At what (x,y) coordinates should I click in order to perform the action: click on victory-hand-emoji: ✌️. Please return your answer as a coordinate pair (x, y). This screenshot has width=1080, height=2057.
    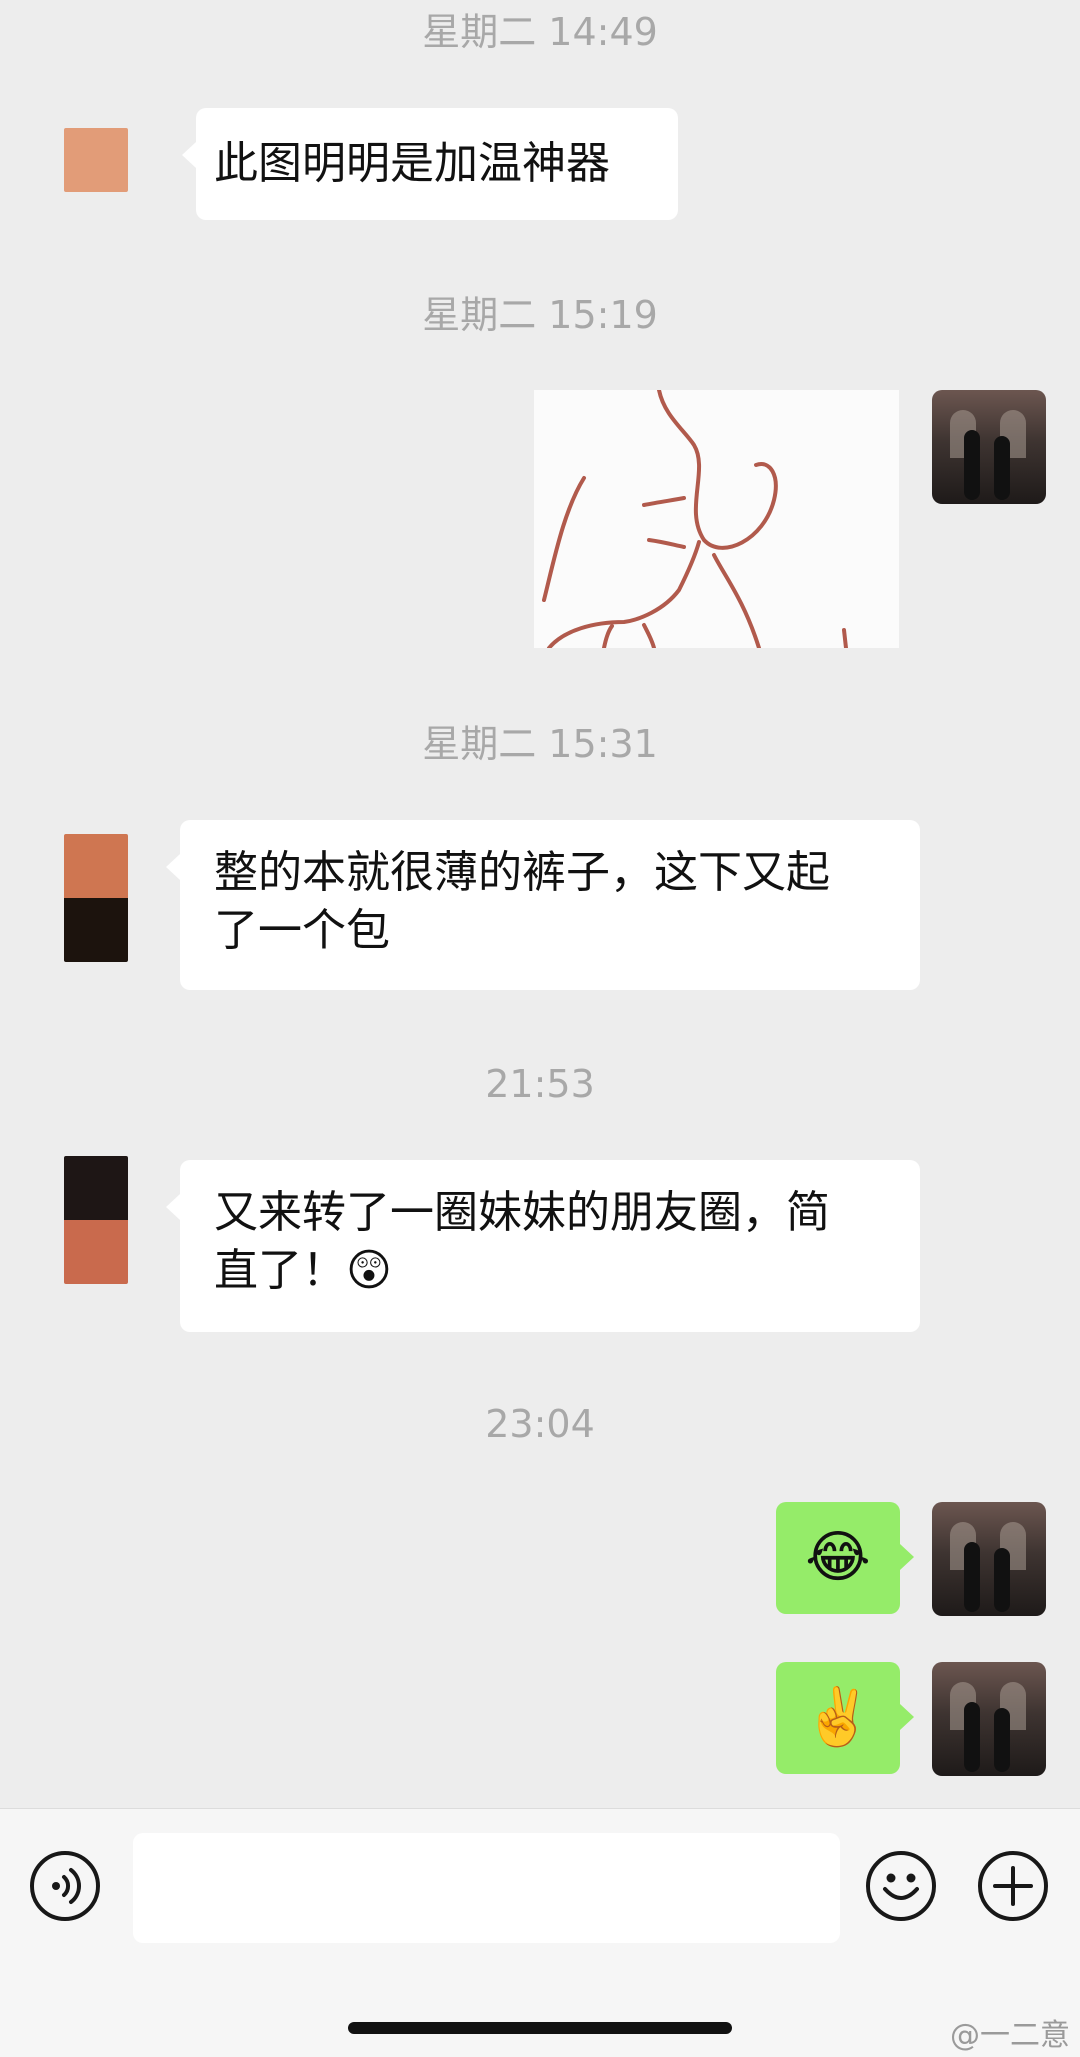
    Looking at the image, I should click on (838, 1717).